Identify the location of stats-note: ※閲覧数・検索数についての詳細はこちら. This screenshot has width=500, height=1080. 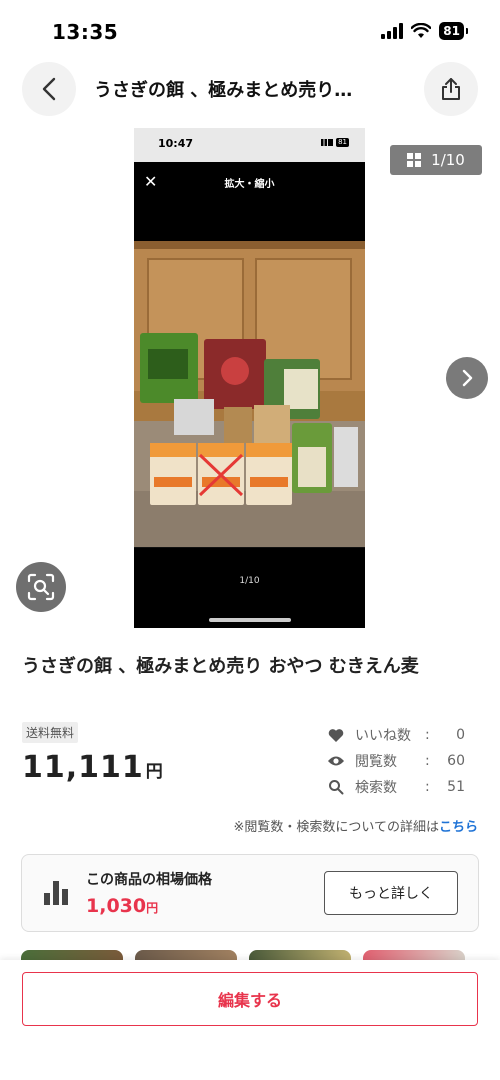
(355, 825).